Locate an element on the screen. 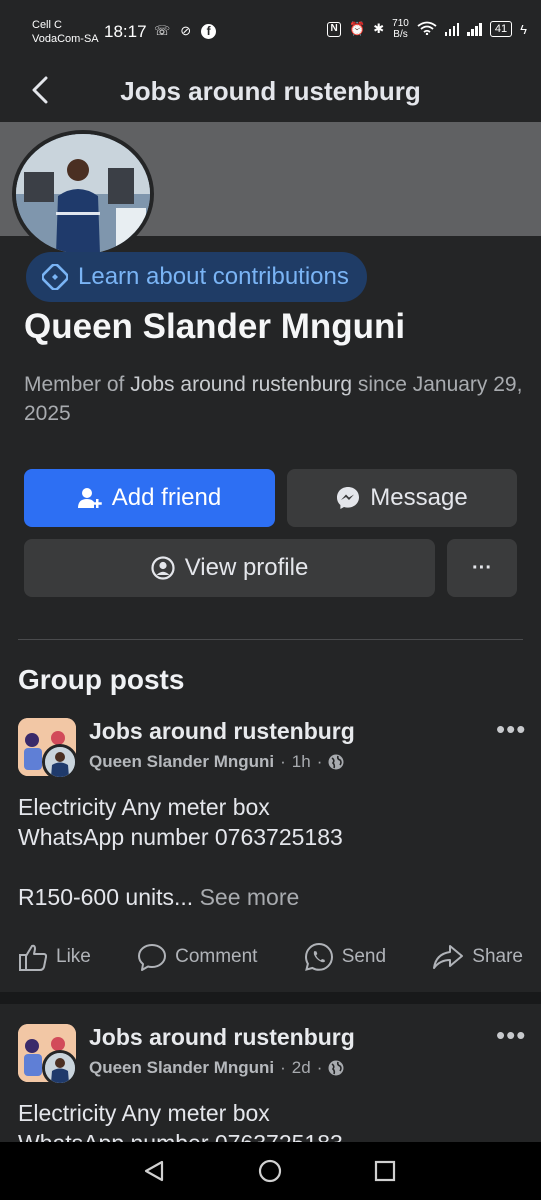 Image resolution: width=541 pixels, height=1200 pixels. like-button: Like is located at coordinates (54, 957).